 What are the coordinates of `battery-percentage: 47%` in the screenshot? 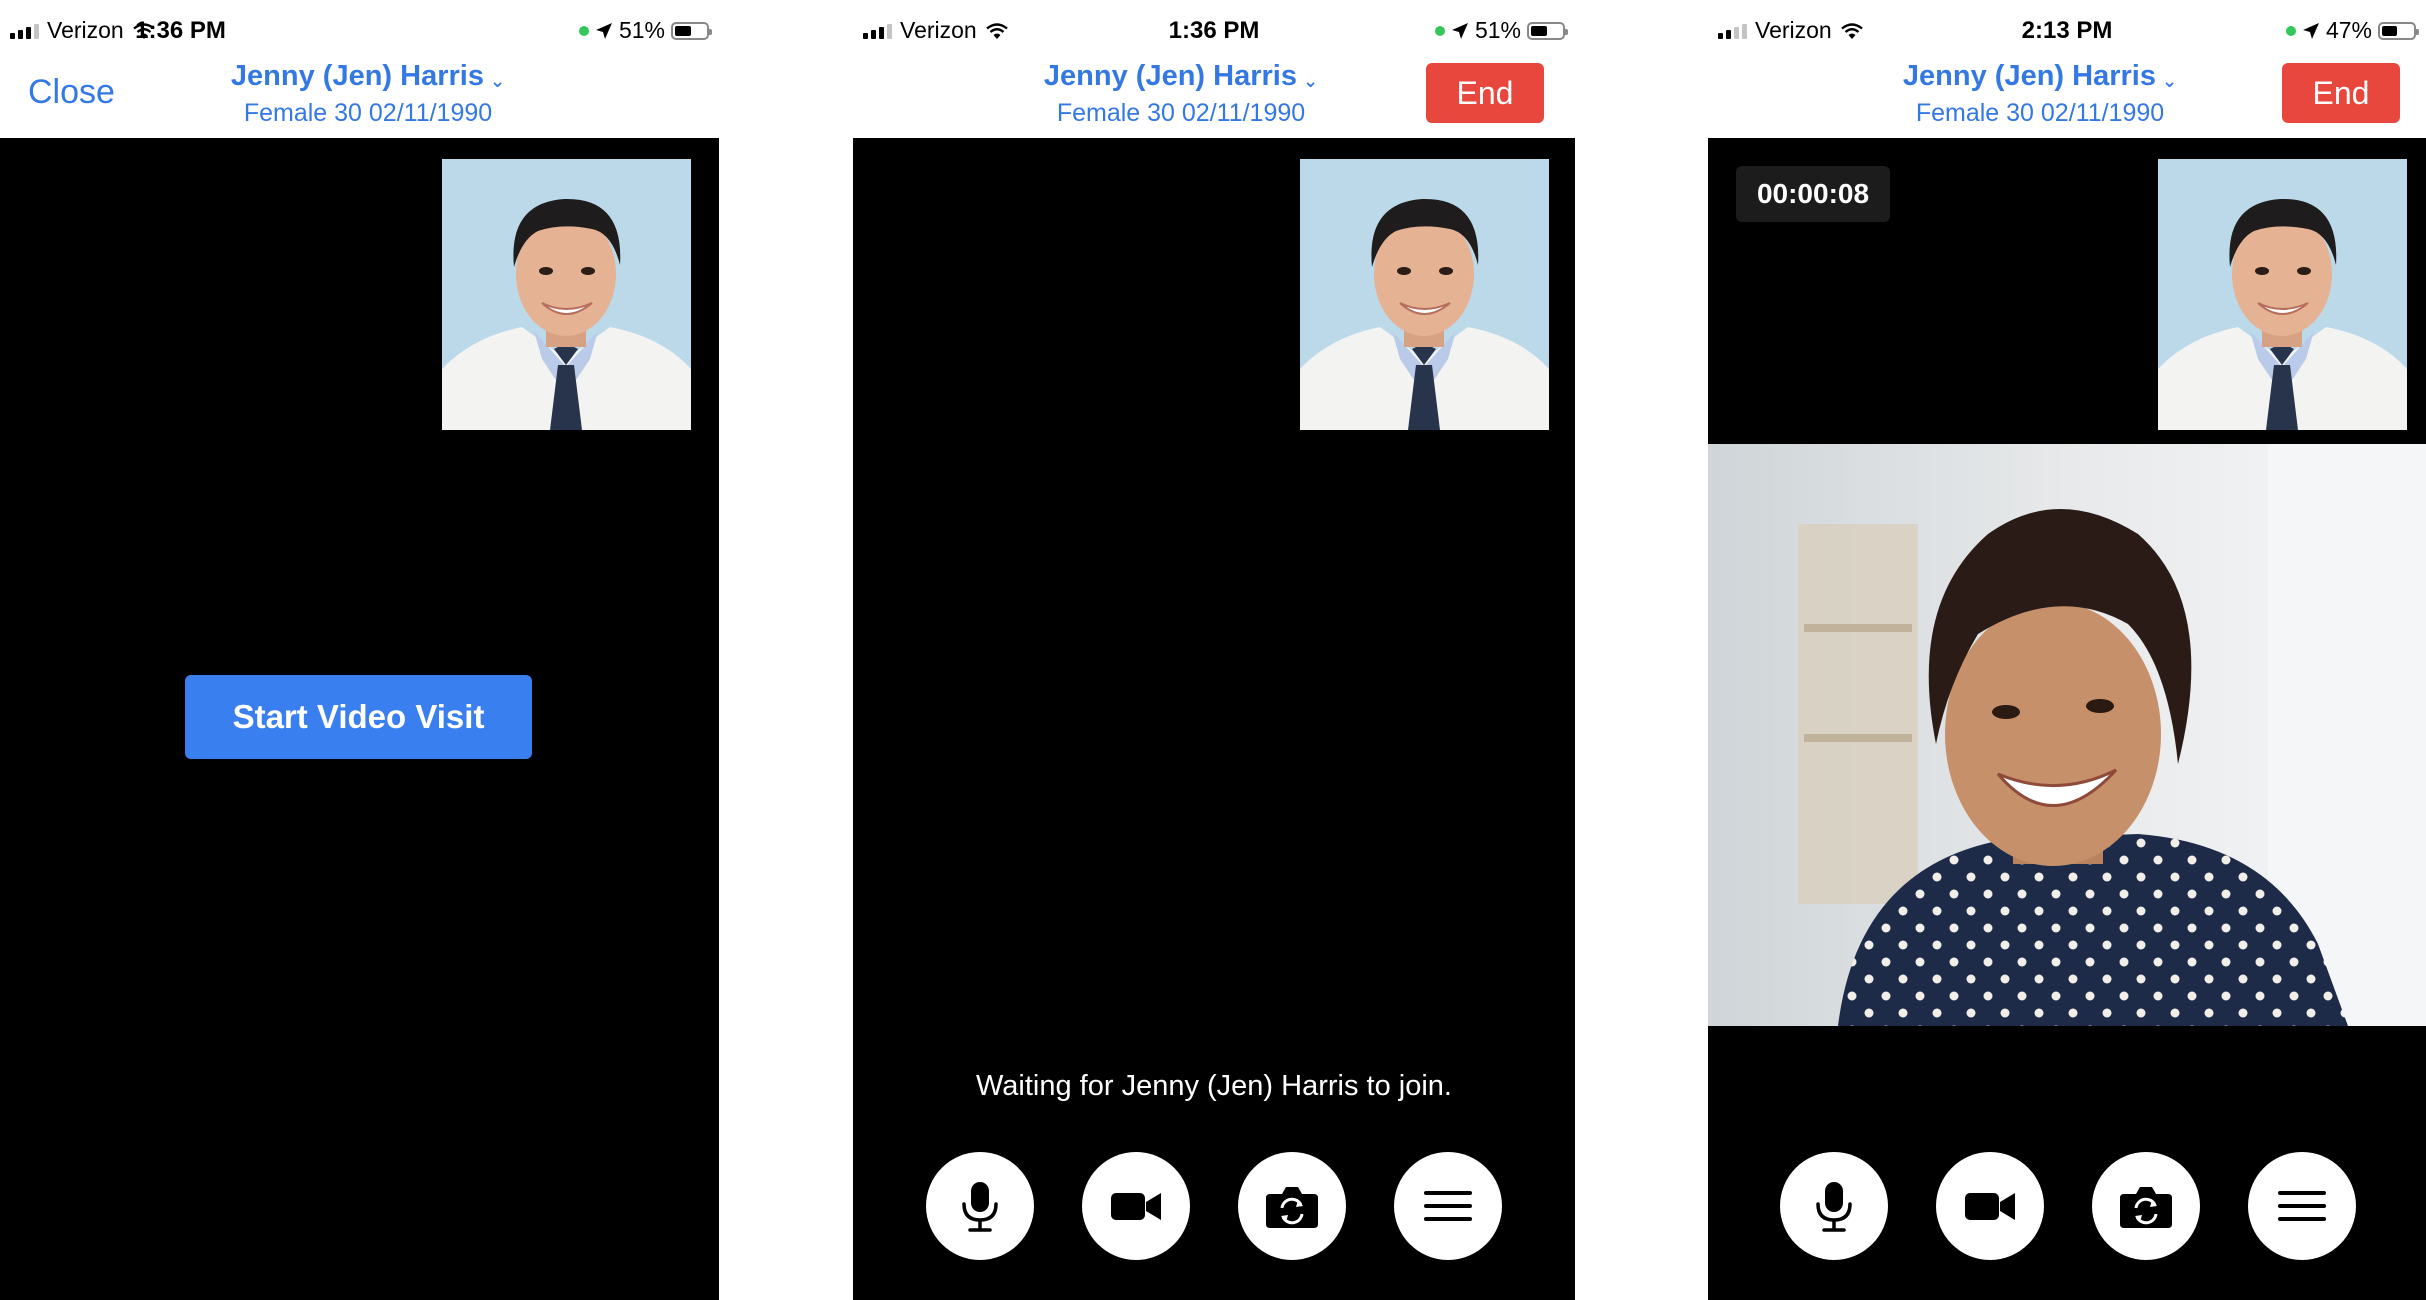 It's located at (2348, 30).